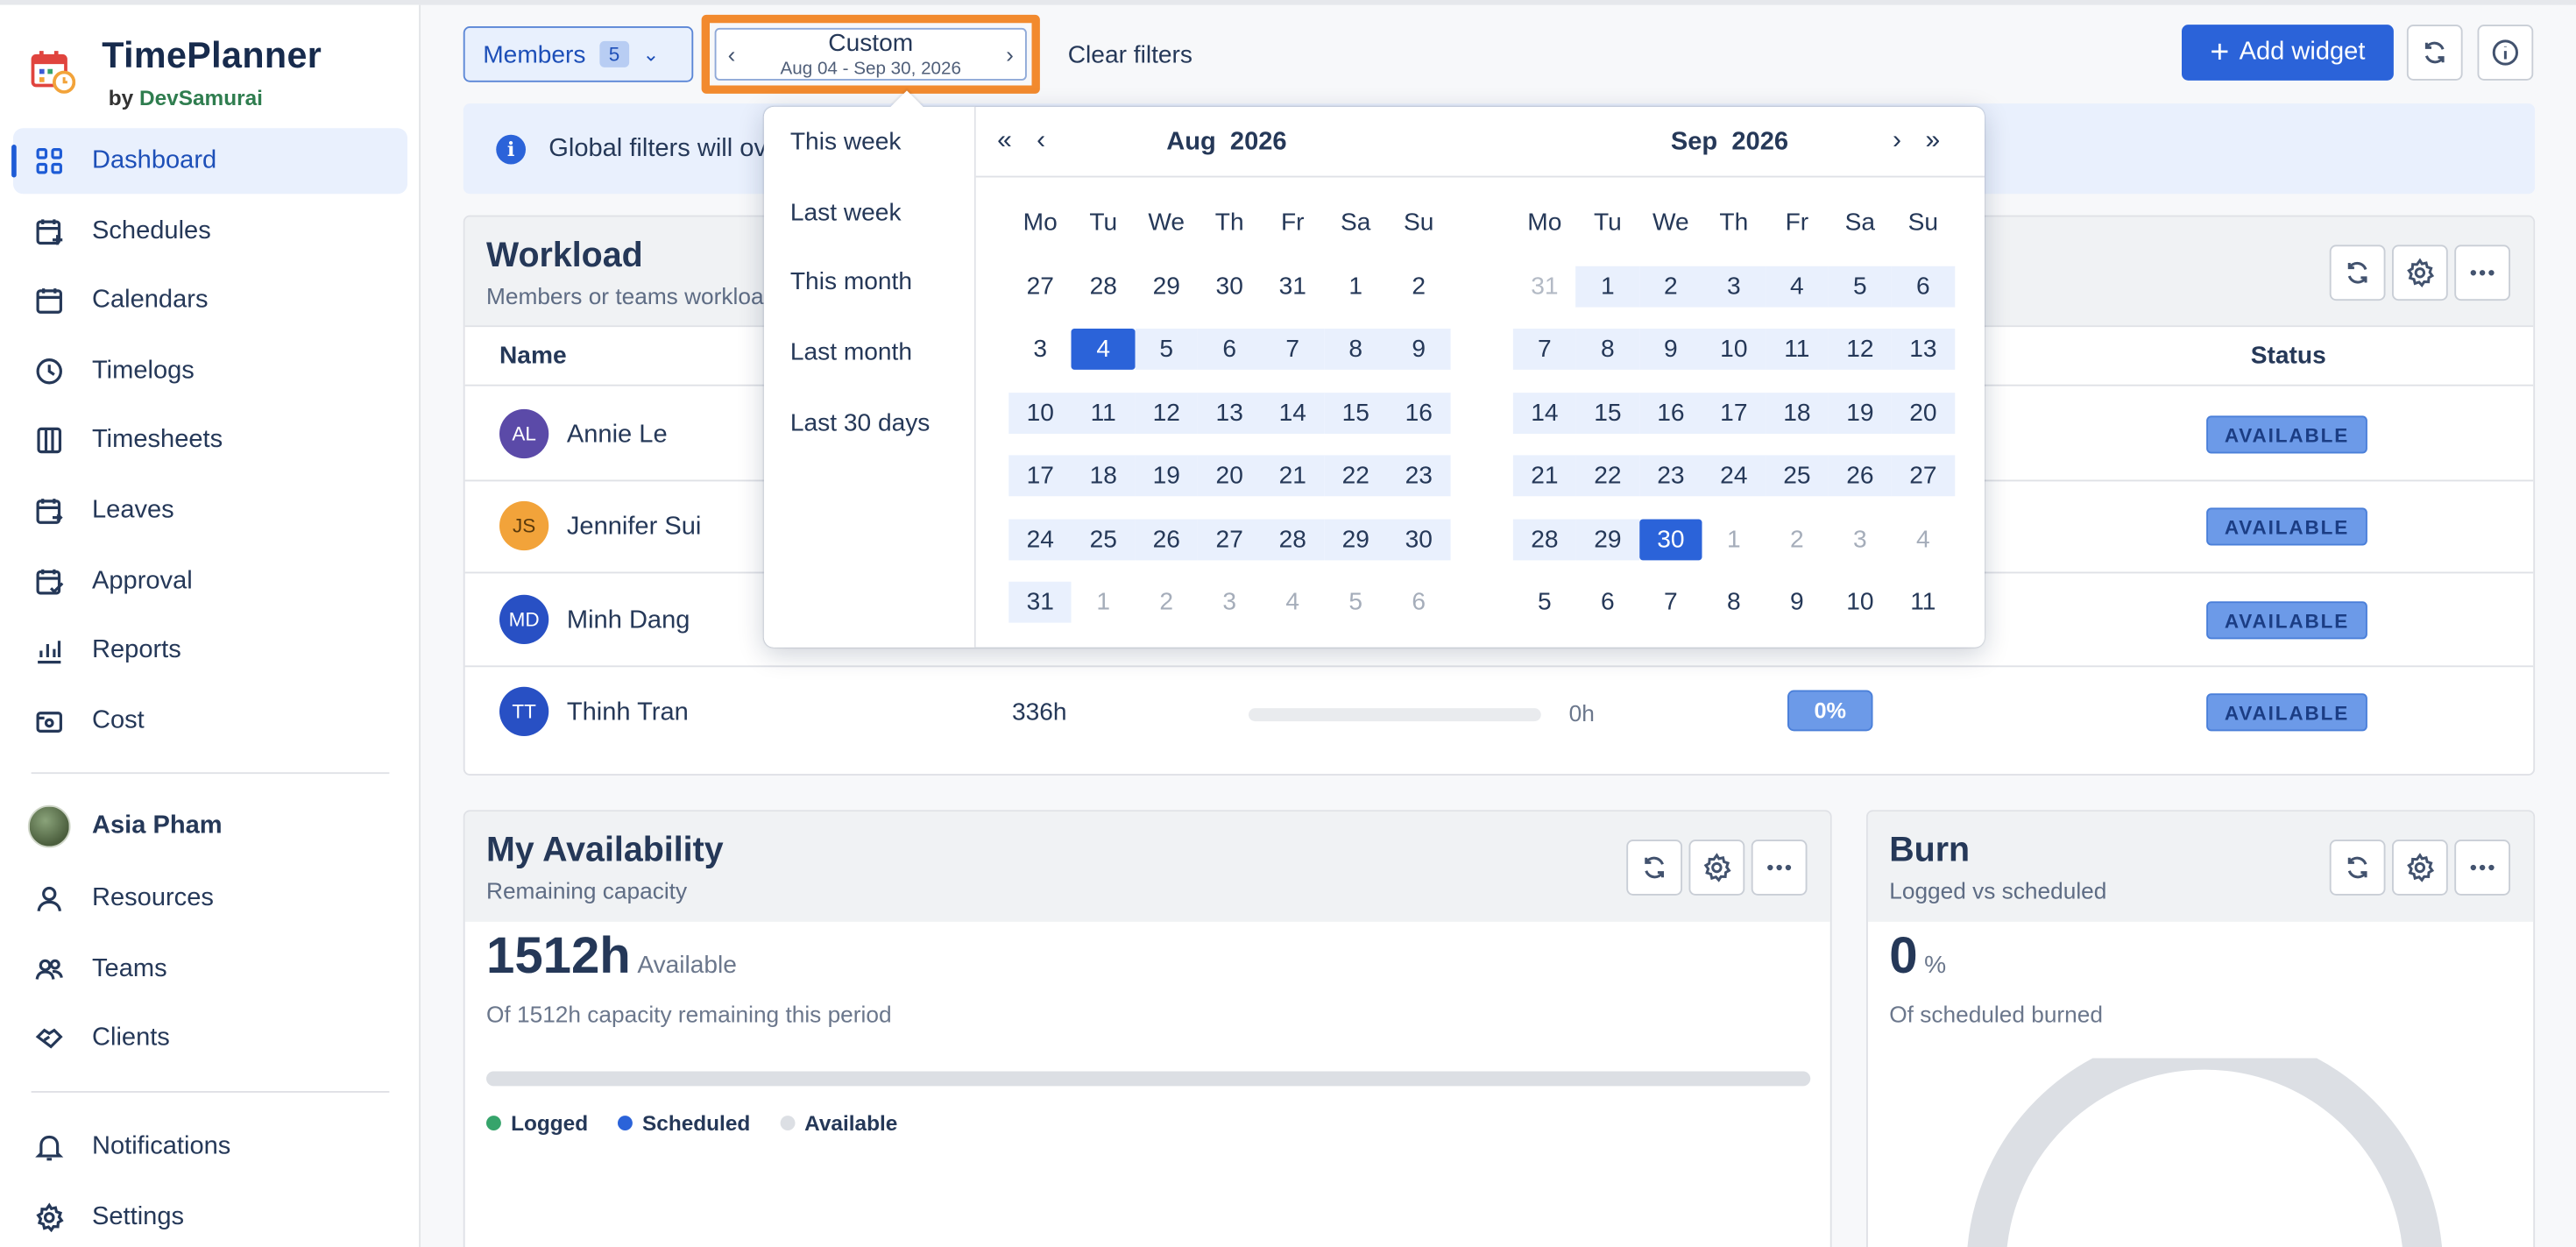 The height and width of the screenshot is (1247, 2576). I want to click on user-profile: Asia Pham, so click(125, 826).